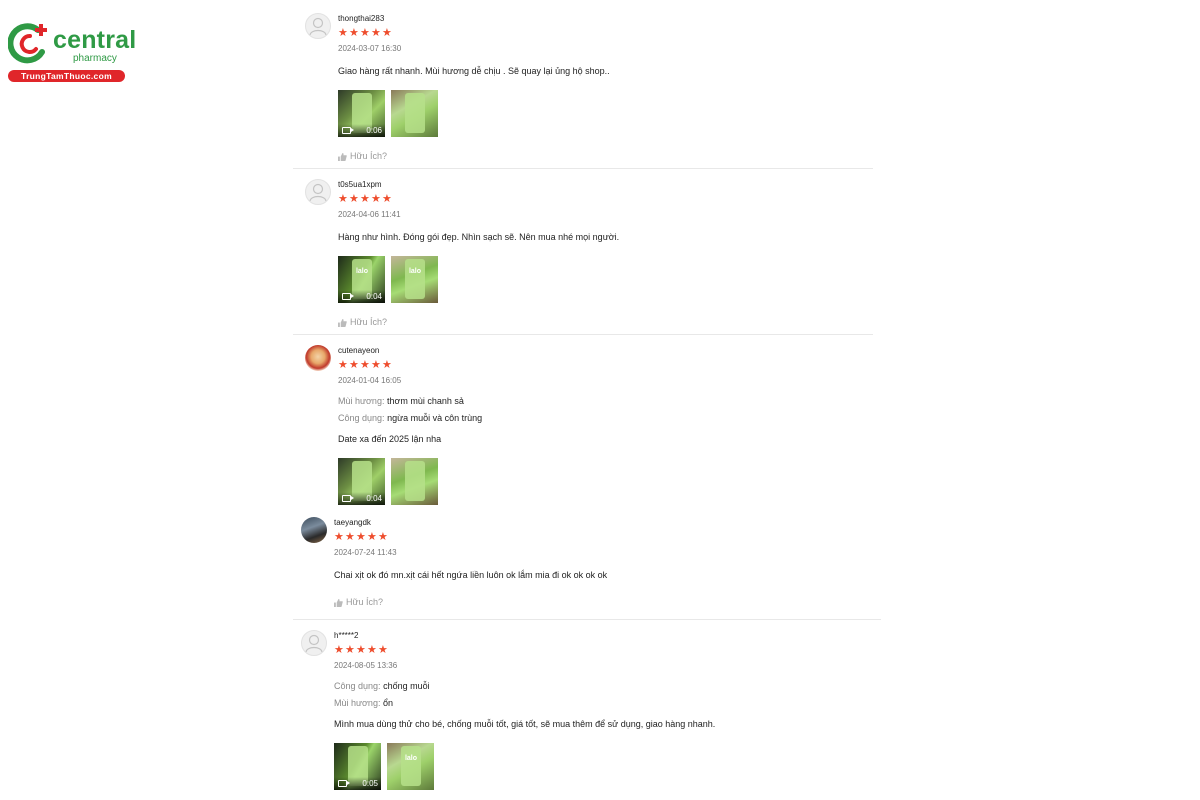  Describe the element at coordinates (425, 401) in the screenshot. I see `attribute-value: thơm mùi chanh sả` at that location.